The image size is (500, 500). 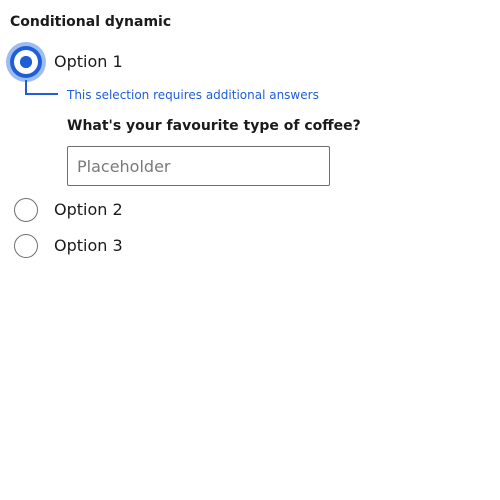 What do you see at coordinates (214, 126) in the screenshot?
I see `coffee-question-label: What's your favourite type of coffee?` at bounding box center [214, 126].